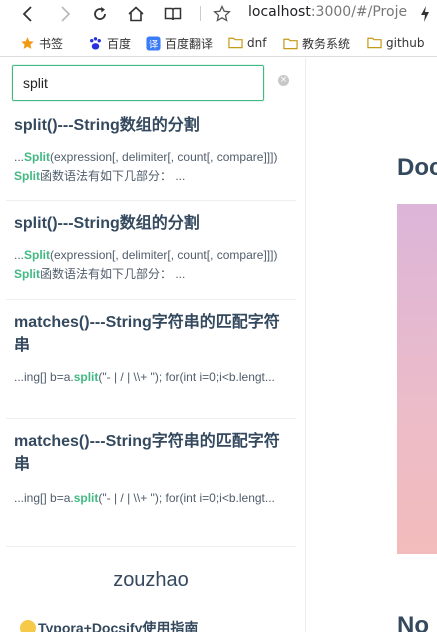  I want to click on section-heading: No, so click(413, 622).